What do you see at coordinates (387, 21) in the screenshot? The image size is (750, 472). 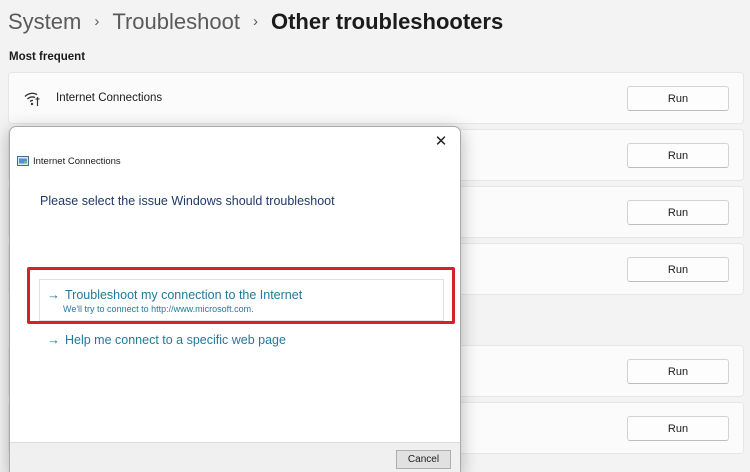 I see `page-title: Other troubleshooters` at bounding box center [387, 21].